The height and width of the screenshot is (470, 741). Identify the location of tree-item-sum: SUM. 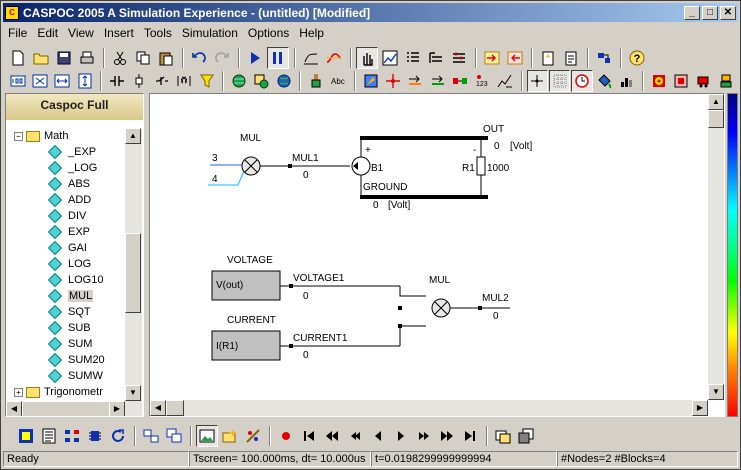
(65, 344).